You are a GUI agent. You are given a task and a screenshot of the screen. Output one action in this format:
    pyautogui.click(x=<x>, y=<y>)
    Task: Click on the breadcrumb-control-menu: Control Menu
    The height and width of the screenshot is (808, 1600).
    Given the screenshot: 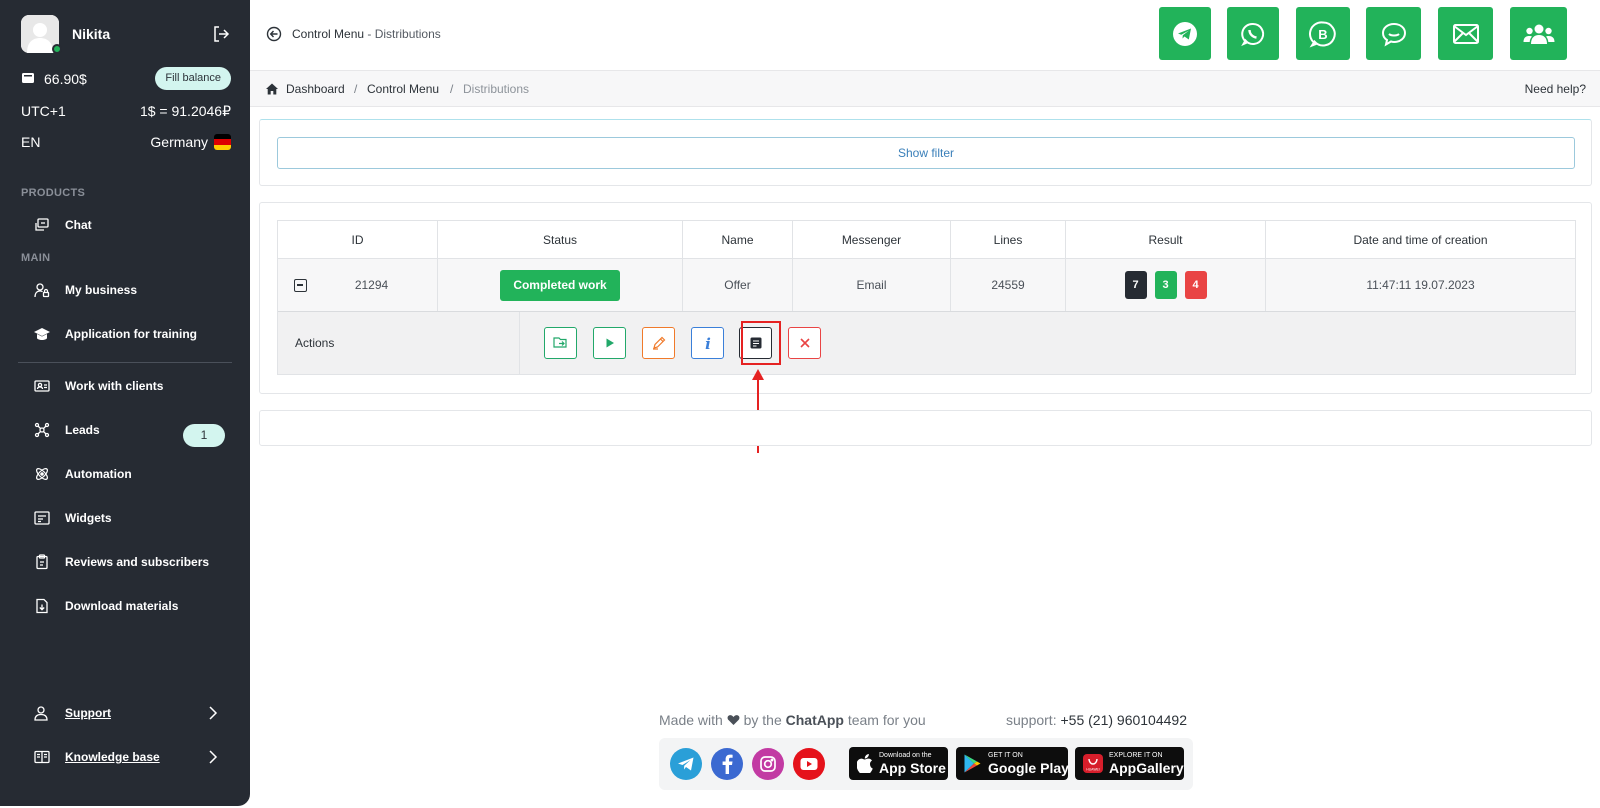 What is the action you would take?
    pyautogui.click(x=403, y=89)
    